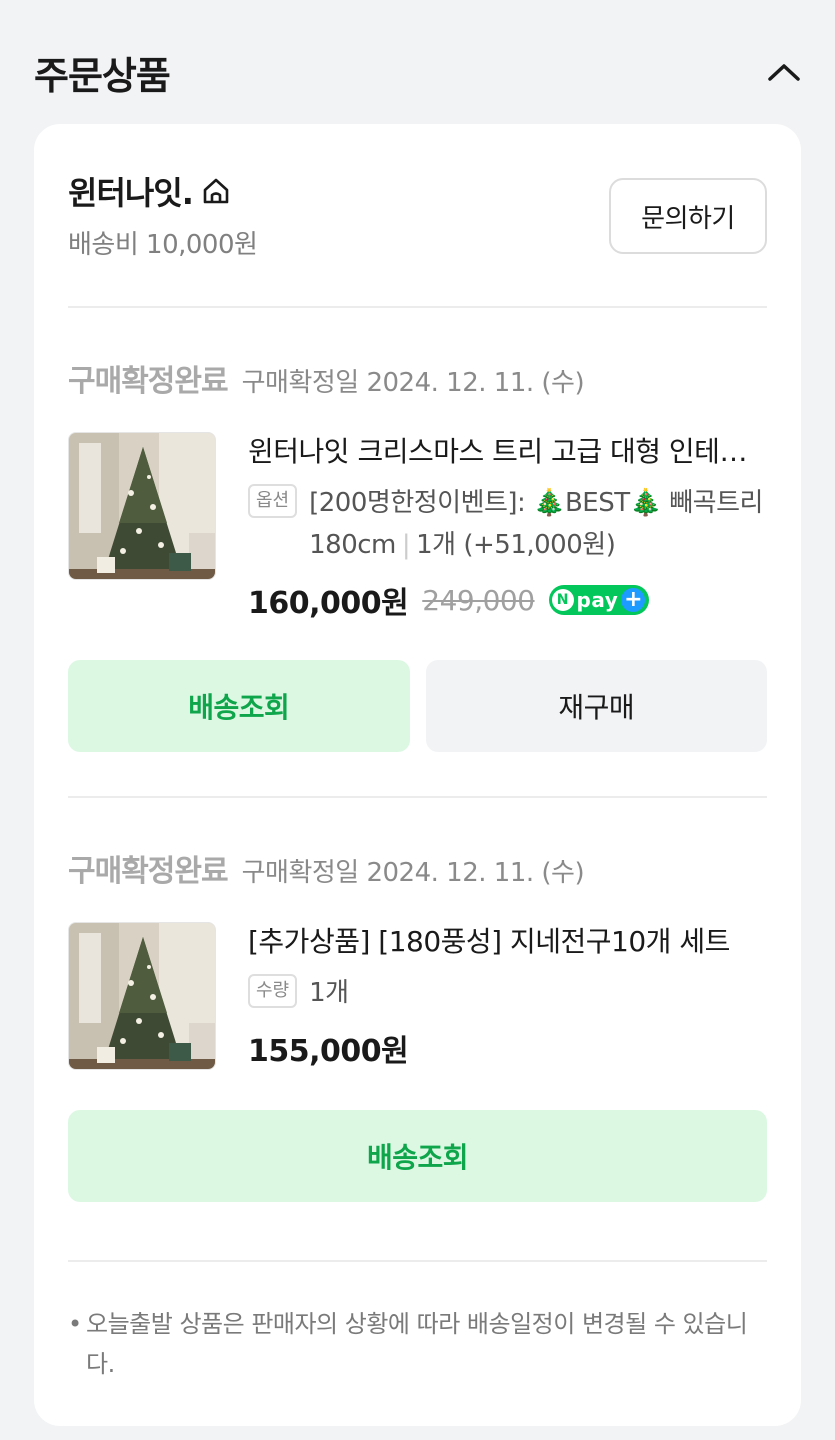  Describe the element at coordinates (329, 993) in the screenshot. I see `quantity-value: 1개` at that location.